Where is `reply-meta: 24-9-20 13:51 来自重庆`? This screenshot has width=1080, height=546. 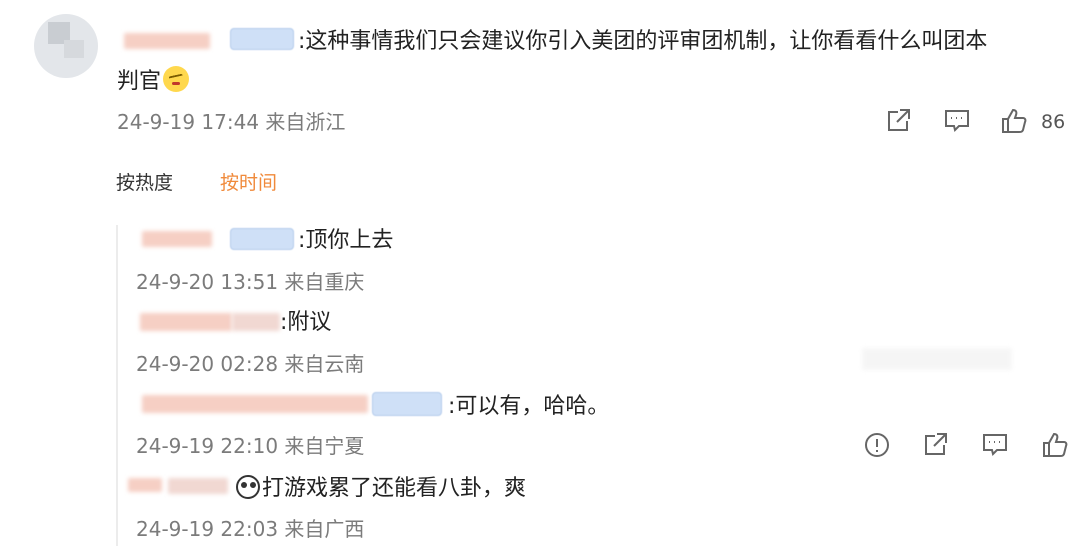
reply-meta: 24-9-20 13:51 来自重庆 is located at coordinates (250, 282).